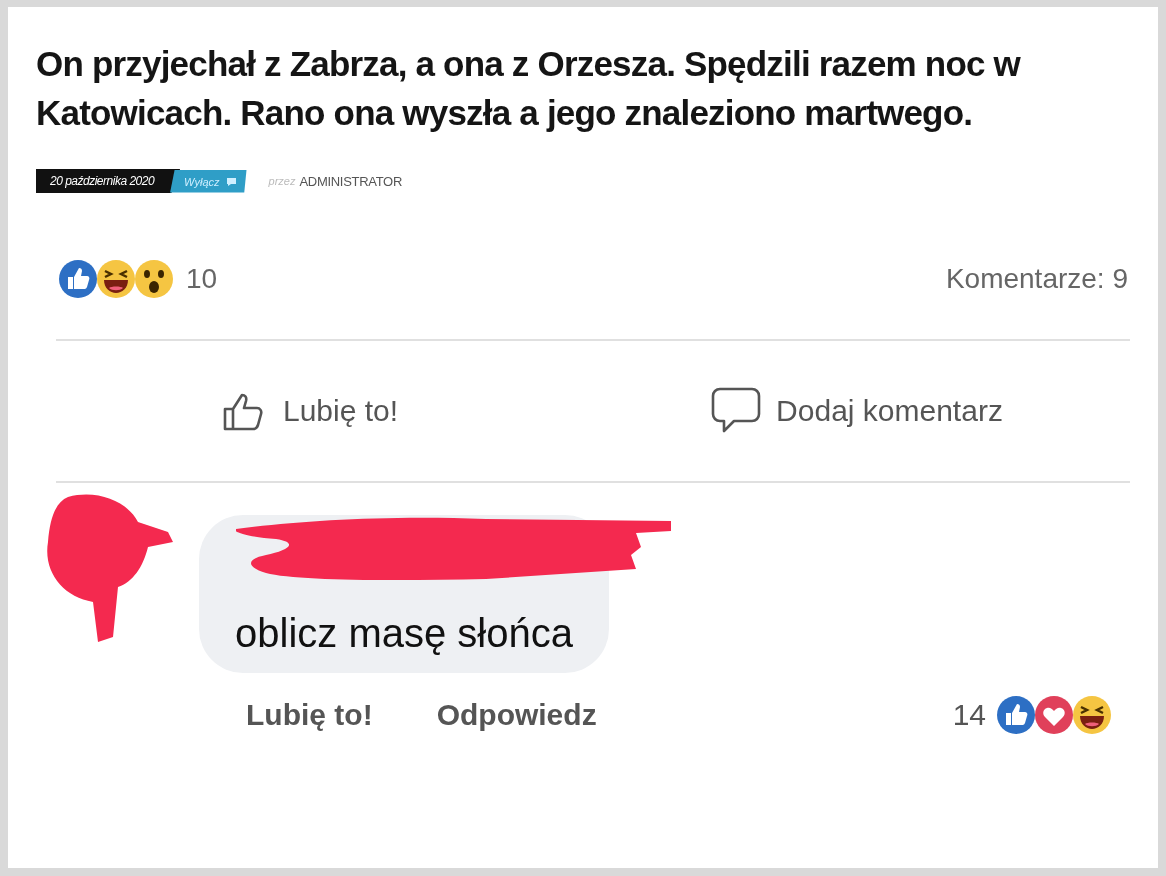 The image size is (1166, 876). I want to click on heart-reaction-icon, so click(1054, 715).